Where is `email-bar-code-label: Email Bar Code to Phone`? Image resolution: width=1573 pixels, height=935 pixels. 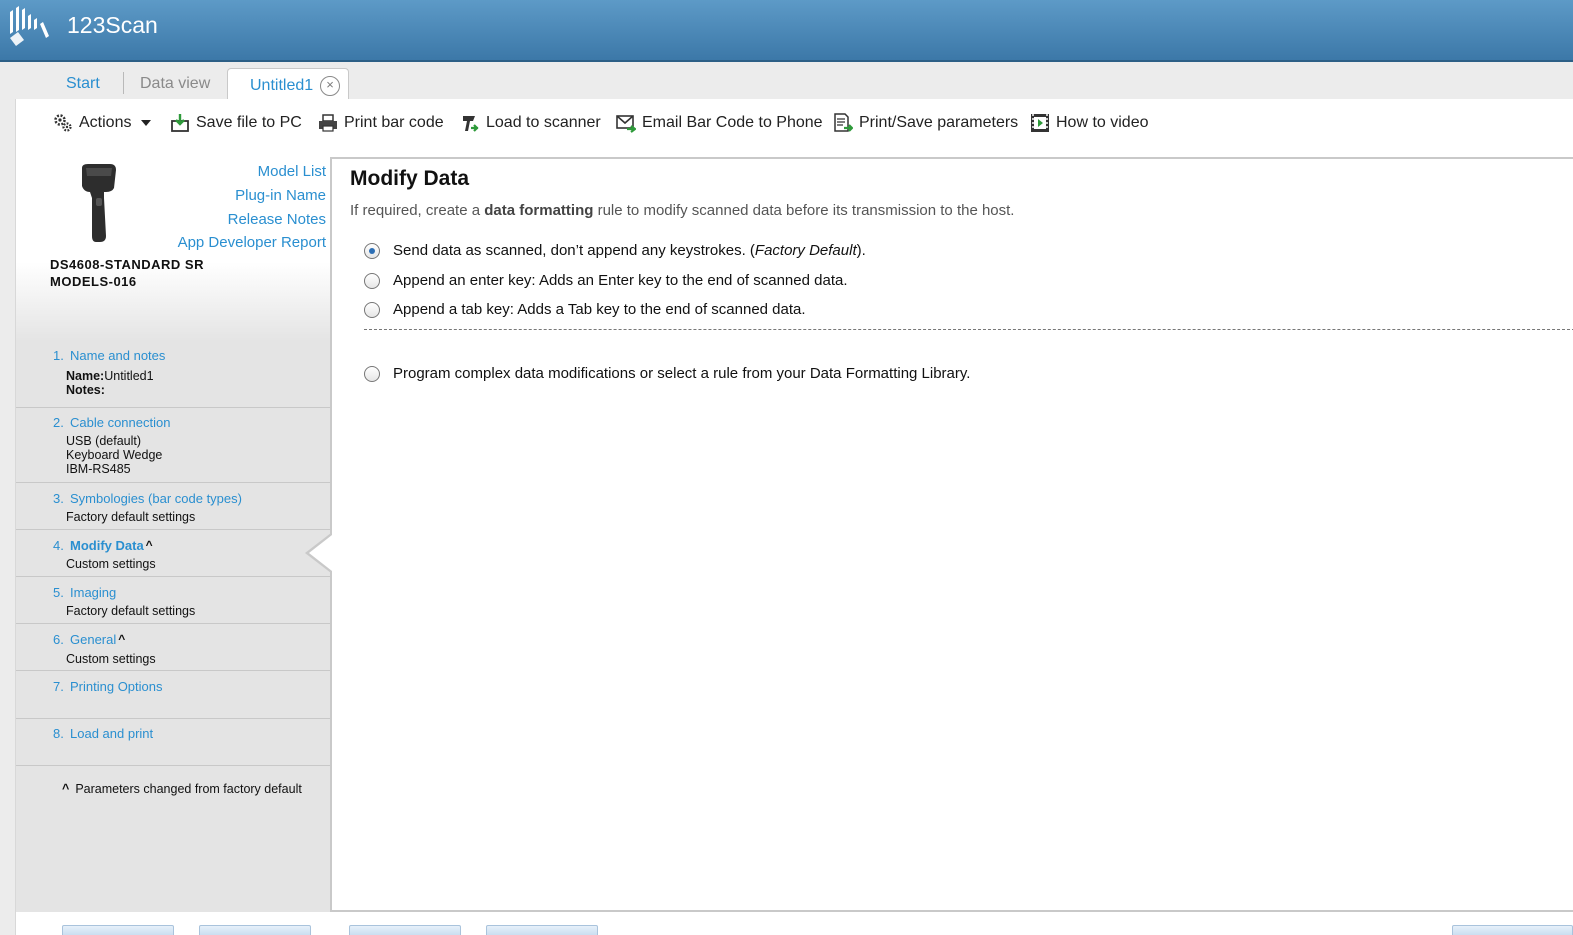 email-bar-code-label: Email Bar Code to Phone is located at coordinates (732, 122).